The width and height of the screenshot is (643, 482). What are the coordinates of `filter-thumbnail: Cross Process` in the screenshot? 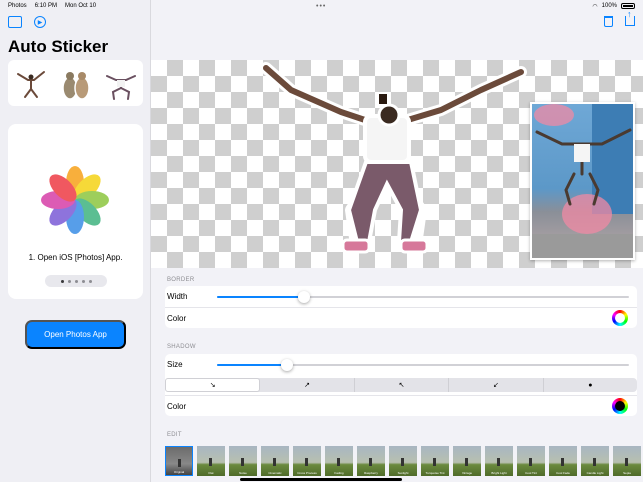 It's located at (307, 461).